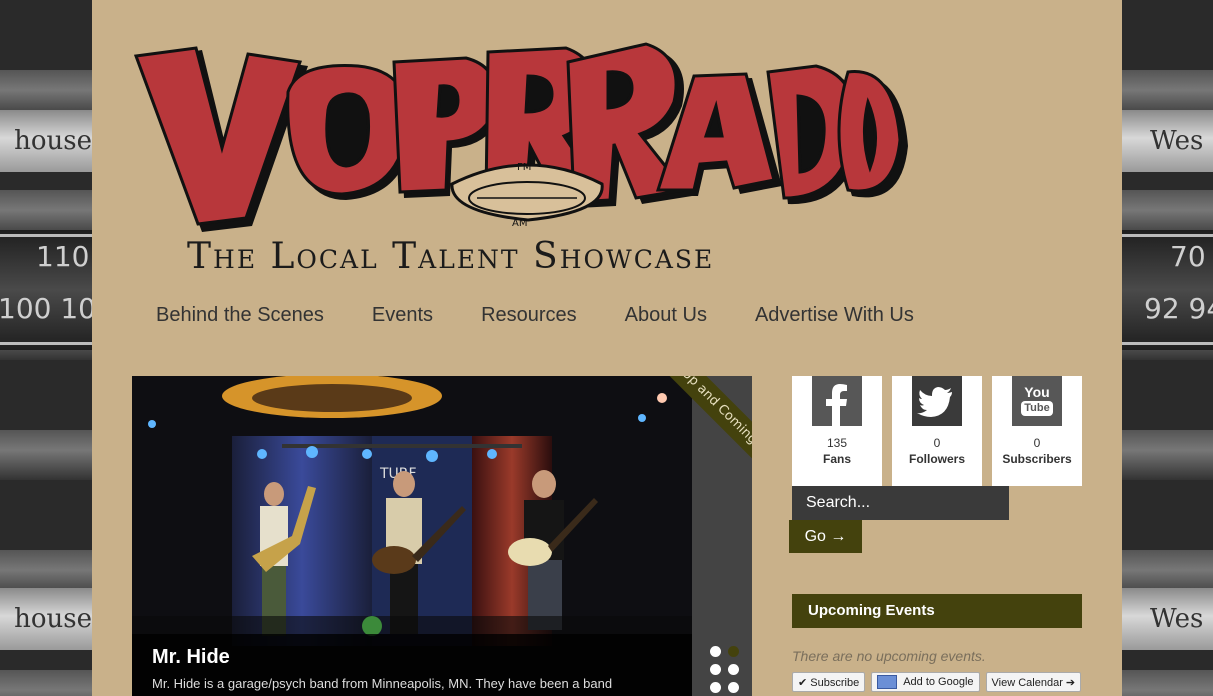  I want to click on slide-dot-active, so click(733, 651).